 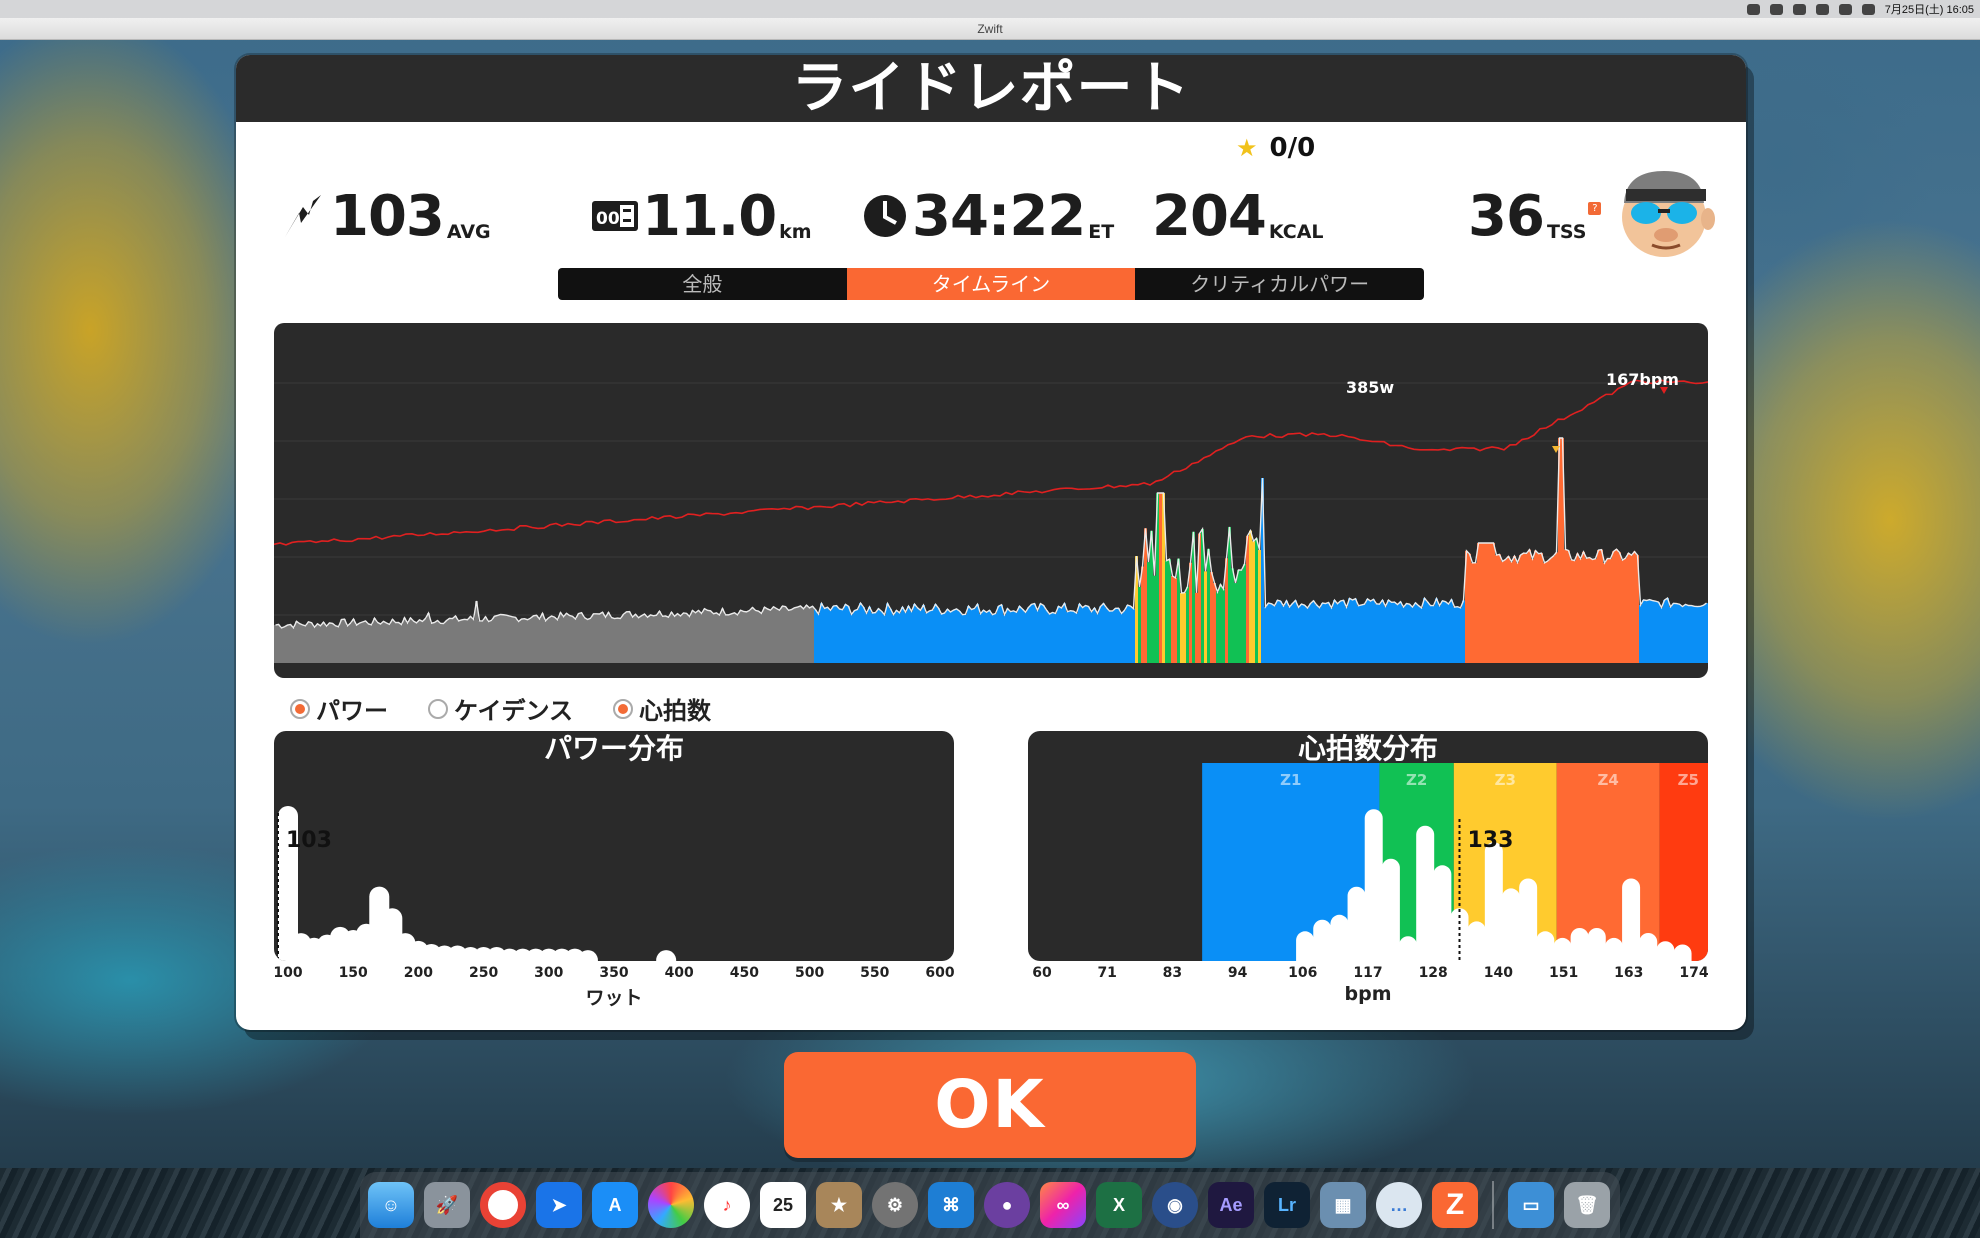 What do you see at coordinates (1595, 208) in the screenshot?
I see `tss-help-icon: ?` at bounding box center [1595, 208].